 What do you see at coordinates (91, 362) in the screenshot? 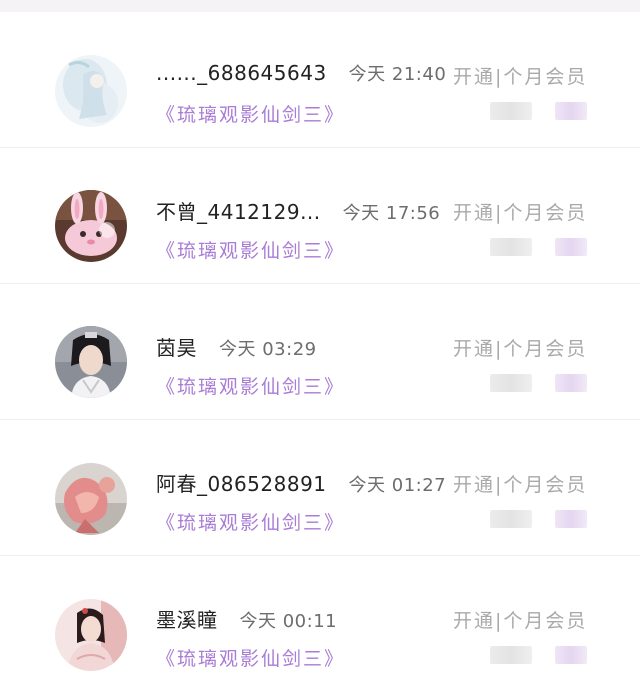
I see `costume-actor-avatar-icon` at bounding box center [91, 362].